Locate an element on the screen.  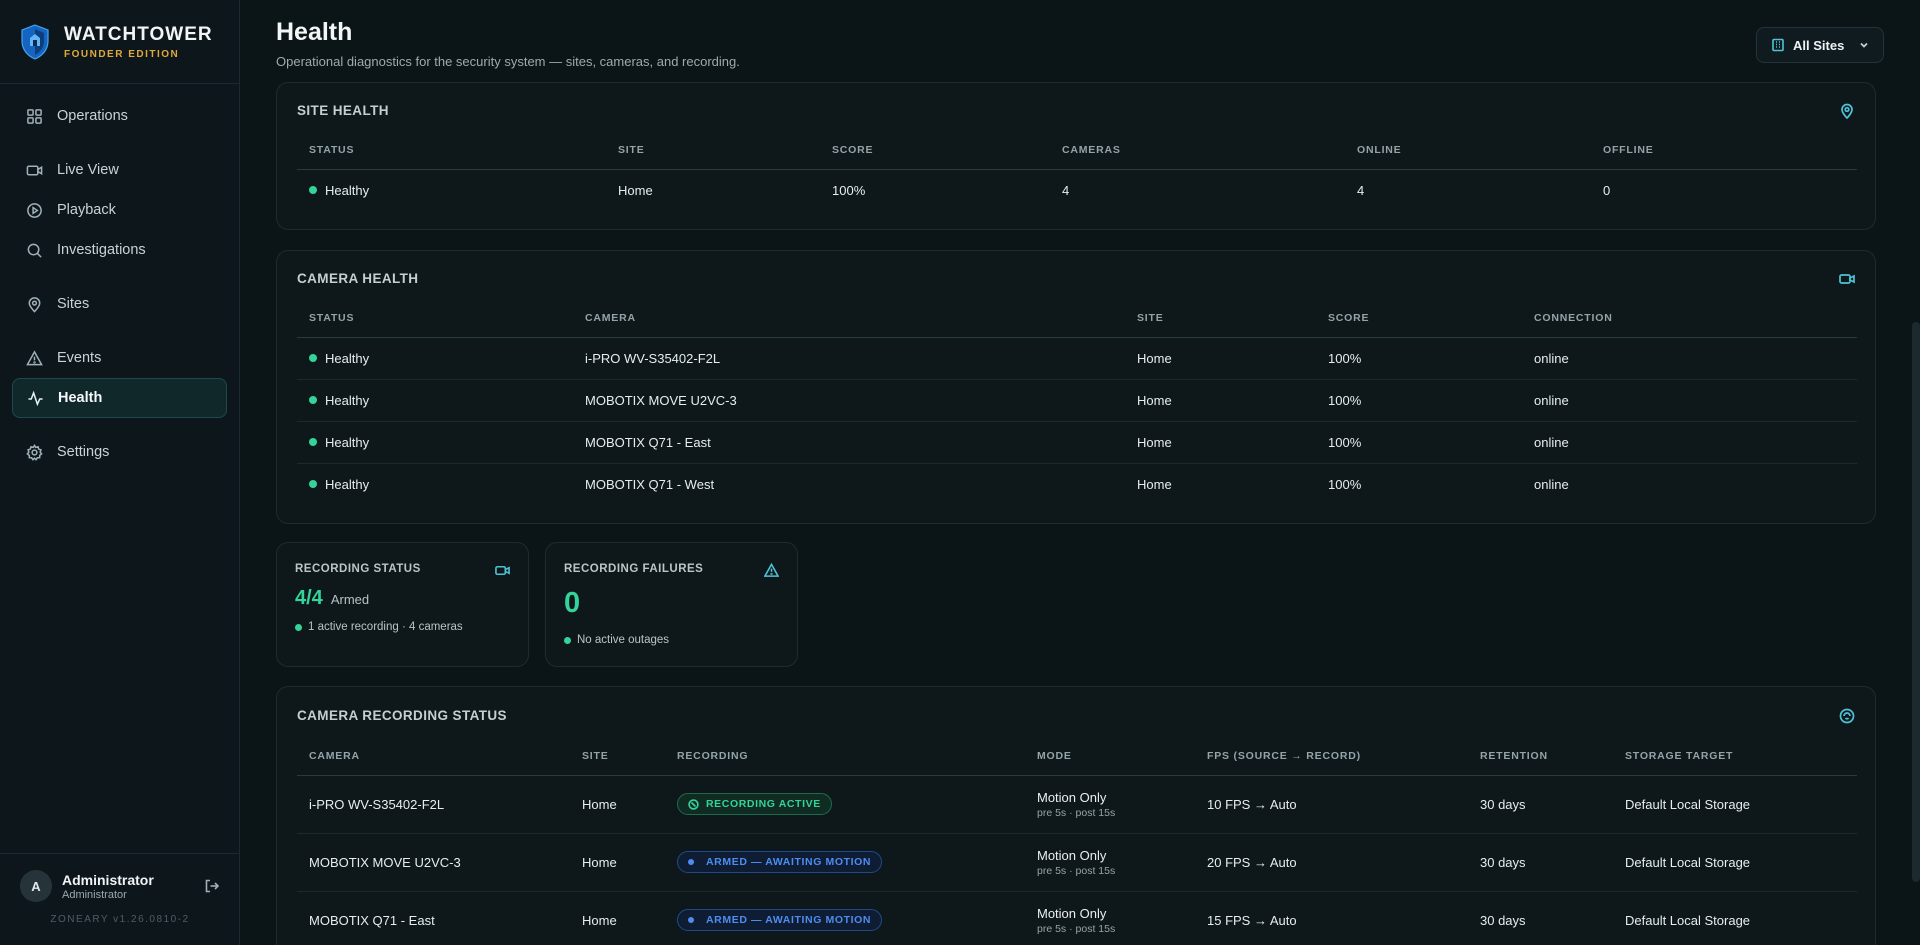
recording-cell: RECORDING ACTIVE is located at coordinates (845, 804).